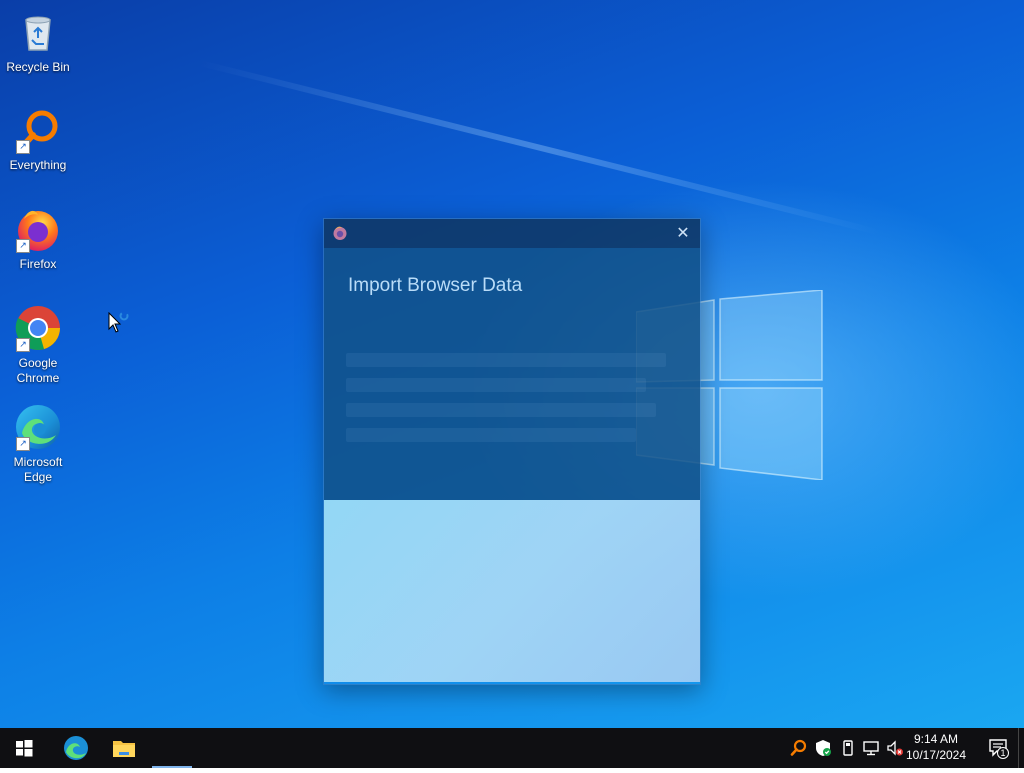 The width and height of the screenshot is (1024, 773). I want to click on close-button: ✕, so click(683, 234).